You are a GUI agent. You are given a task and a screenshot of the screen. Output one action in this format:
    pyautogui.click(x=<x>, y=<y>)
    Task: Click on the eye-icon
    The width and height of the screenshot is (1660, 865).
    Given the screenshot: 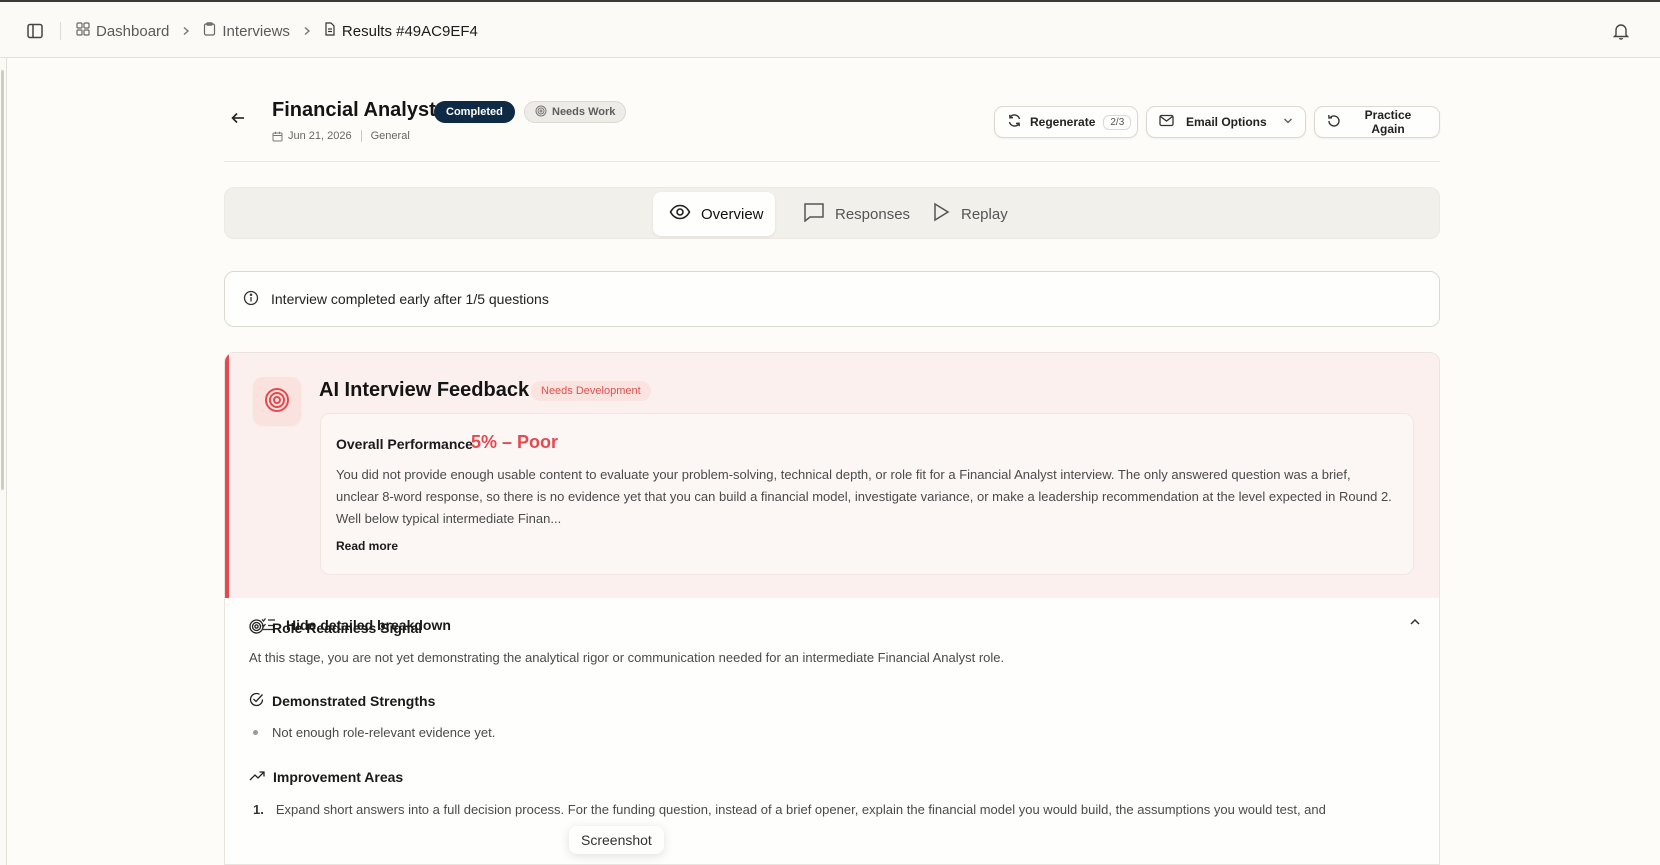 What is the action you would take?
    pyautogui.click(x=680, y=214)
    